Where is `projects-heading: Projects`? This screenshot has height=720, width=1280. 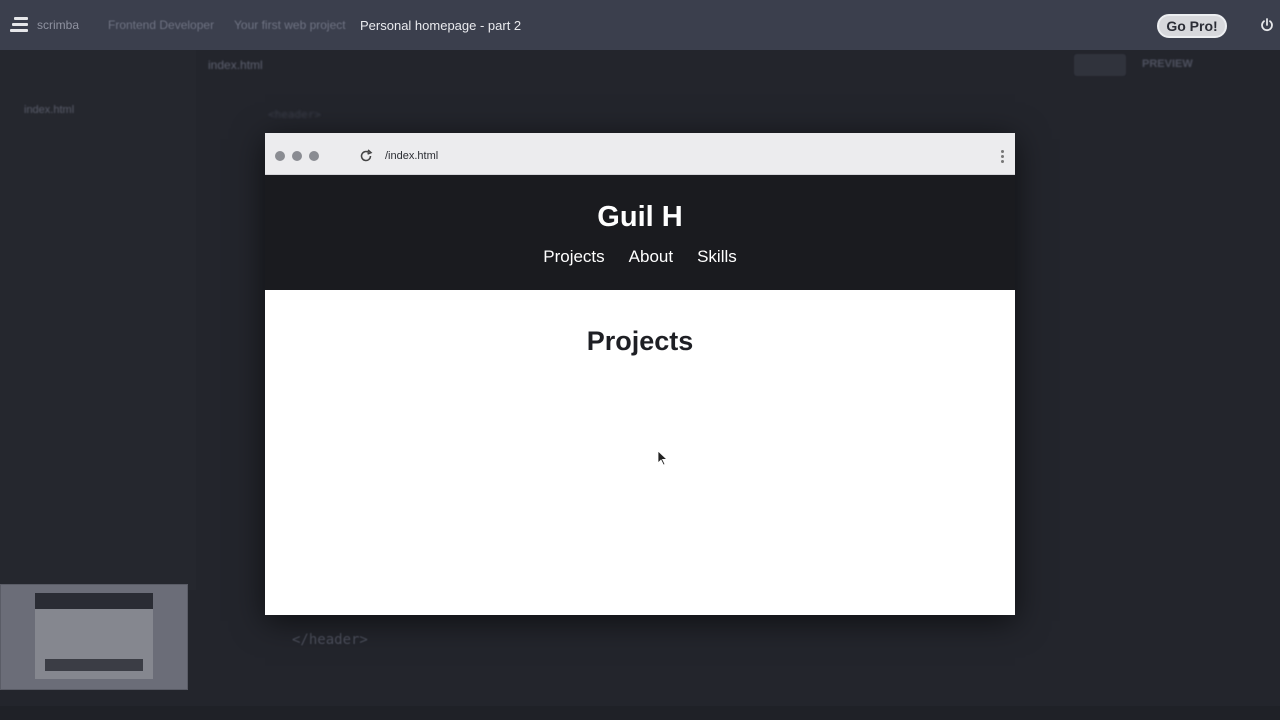 projects-heading: Projects is located at coordinates (640, 341).